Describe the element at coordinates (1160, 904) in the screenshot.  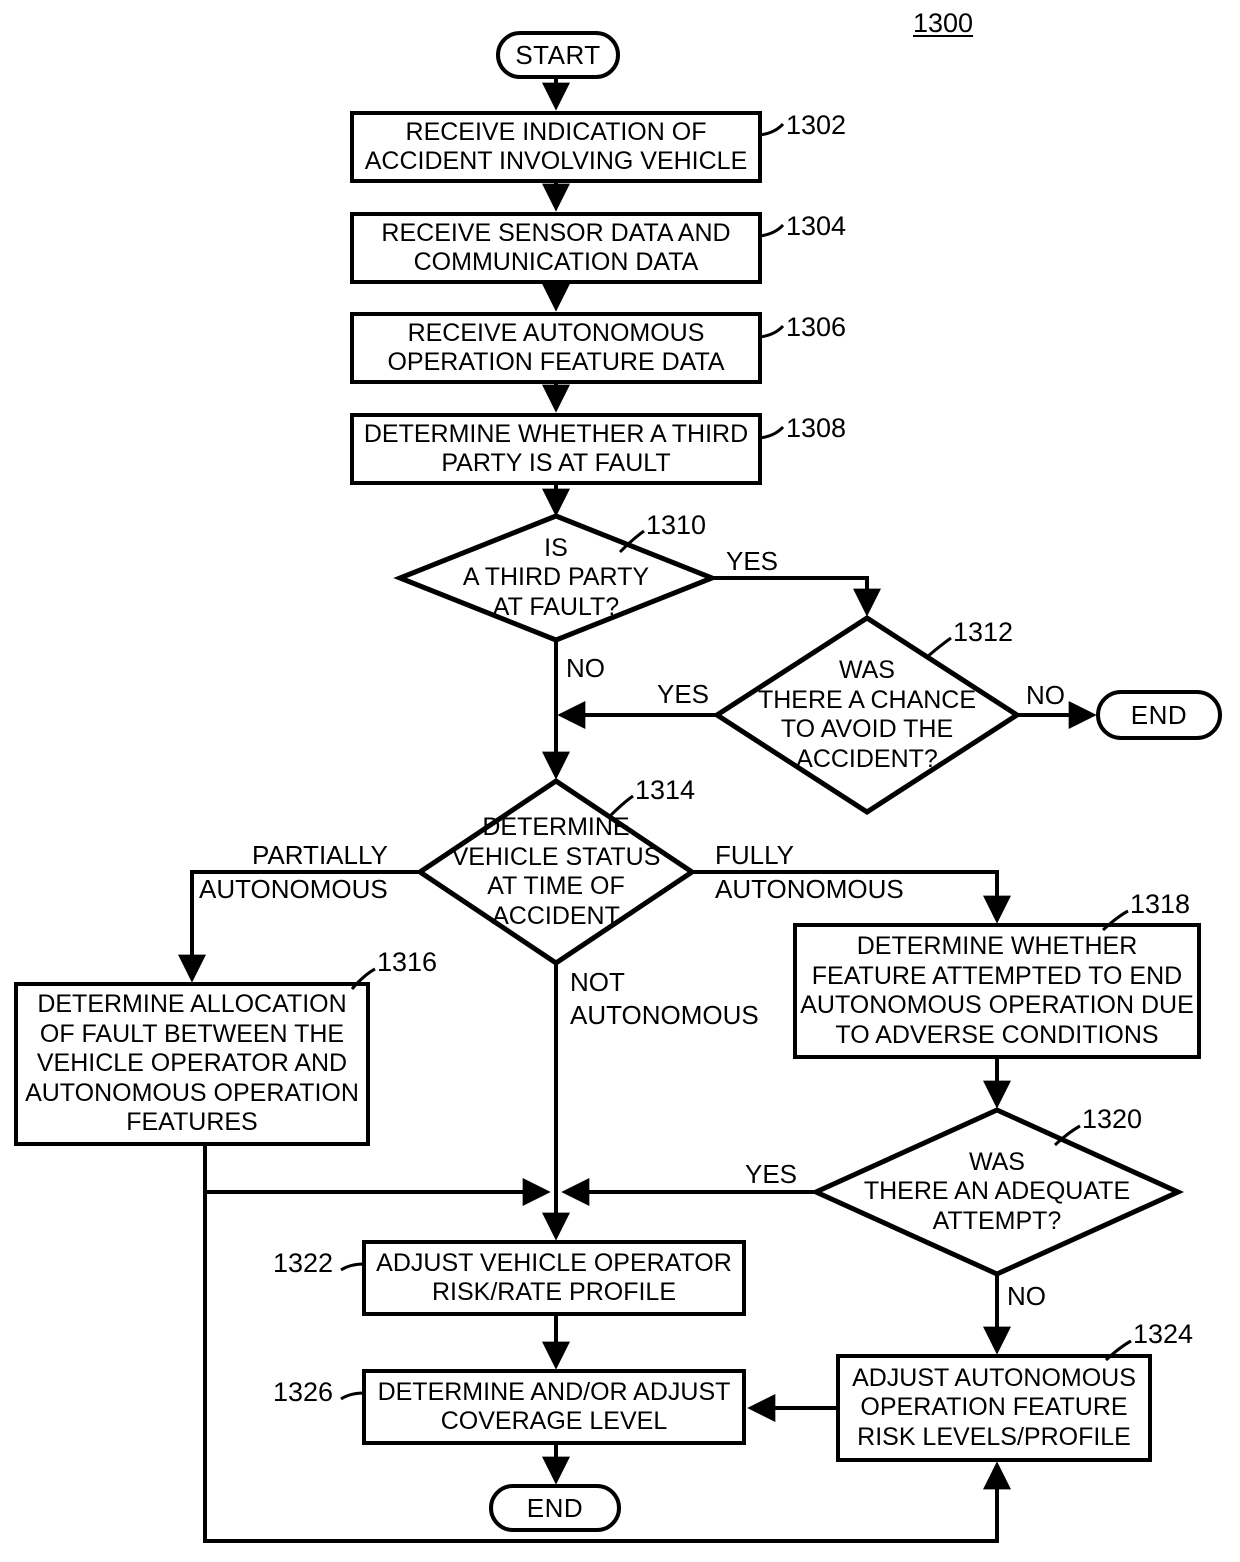
I see `ref-number-1318: 1318` at that location.